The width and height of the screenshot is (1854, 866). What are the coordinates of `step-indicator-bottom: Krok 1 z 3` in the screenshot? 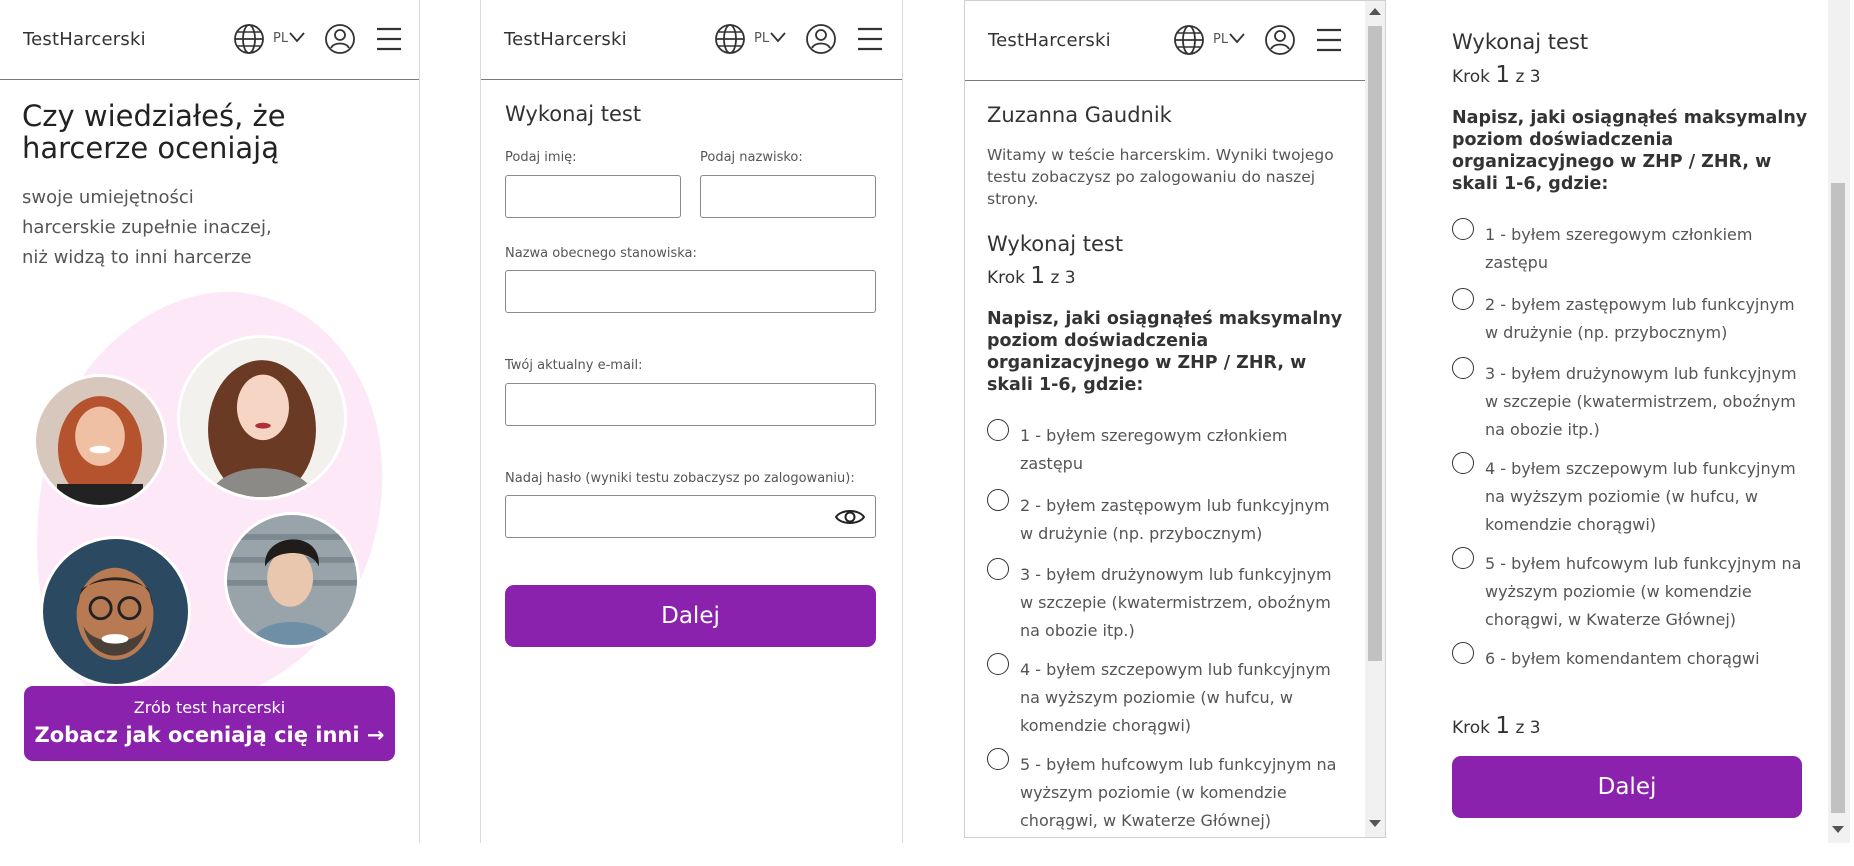 It's located at (1496, 726).